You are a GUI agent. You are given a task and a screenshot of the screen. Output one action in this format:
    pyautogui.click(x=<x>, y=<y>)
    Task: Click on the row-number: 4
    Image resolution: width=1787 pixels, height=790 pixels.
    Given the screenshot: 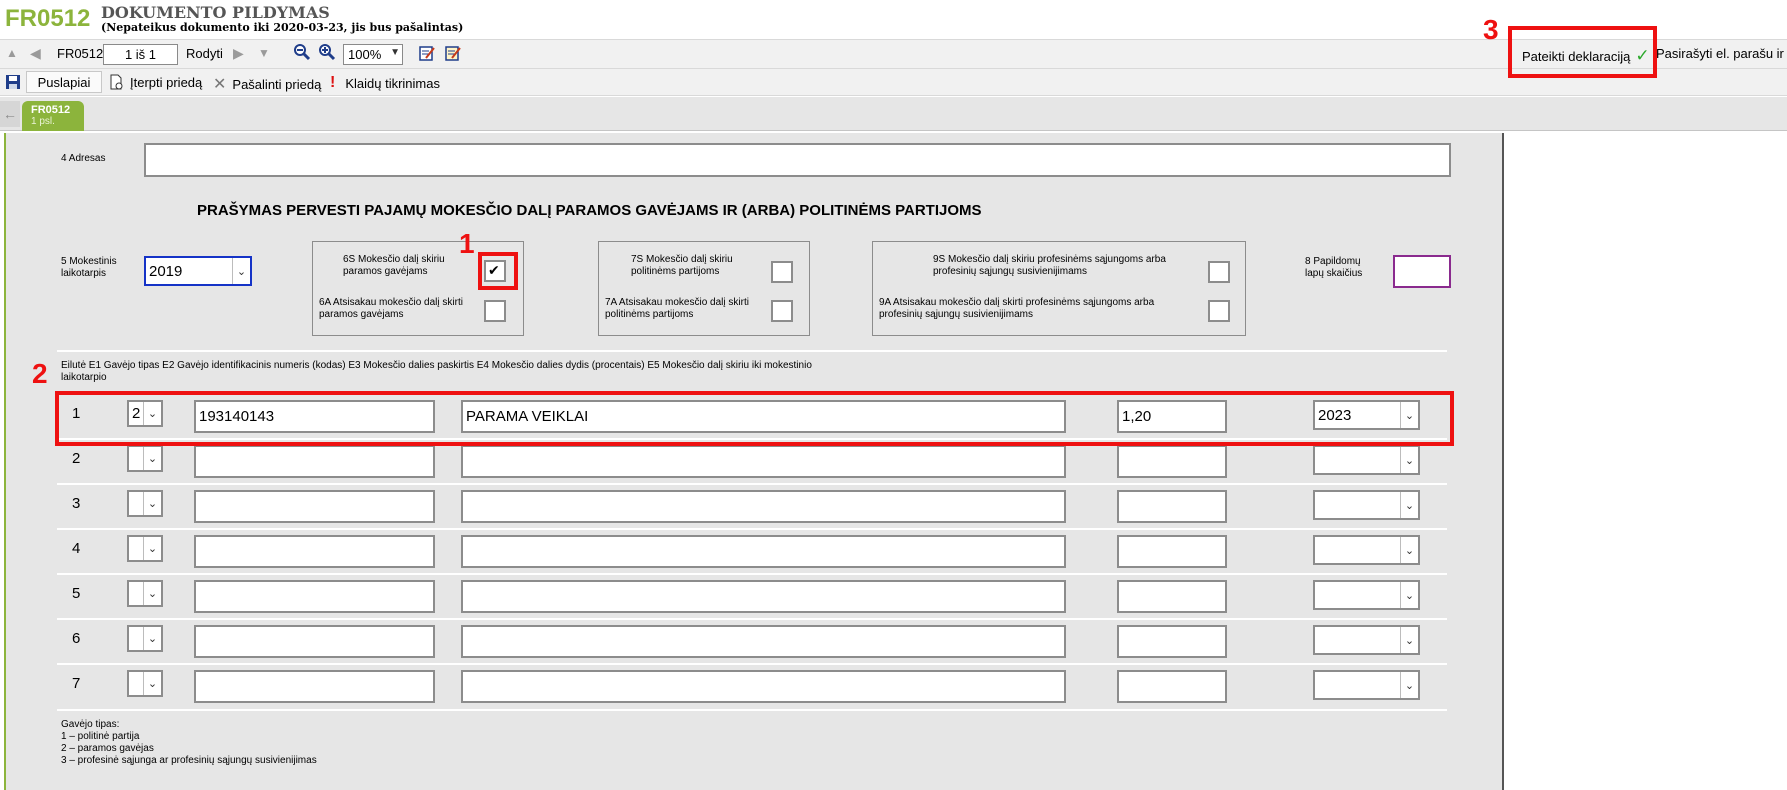 What is the action you would take?
    pyautogui.click(x=76, y=548)
    